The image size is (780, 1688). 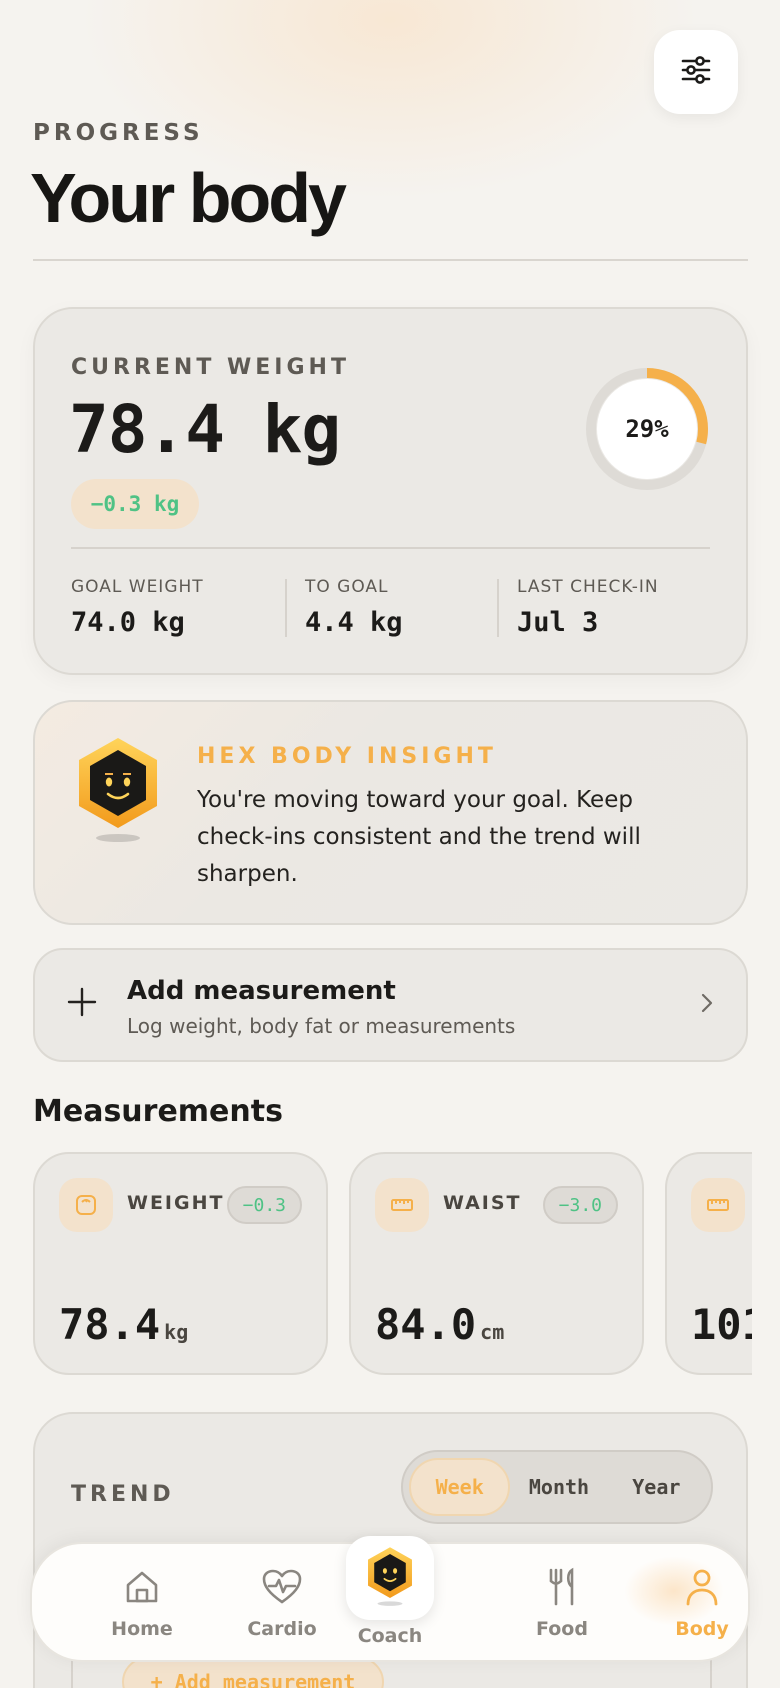 I want to click on last-checkin-value: Jul 3, so click(x=558, y=622).